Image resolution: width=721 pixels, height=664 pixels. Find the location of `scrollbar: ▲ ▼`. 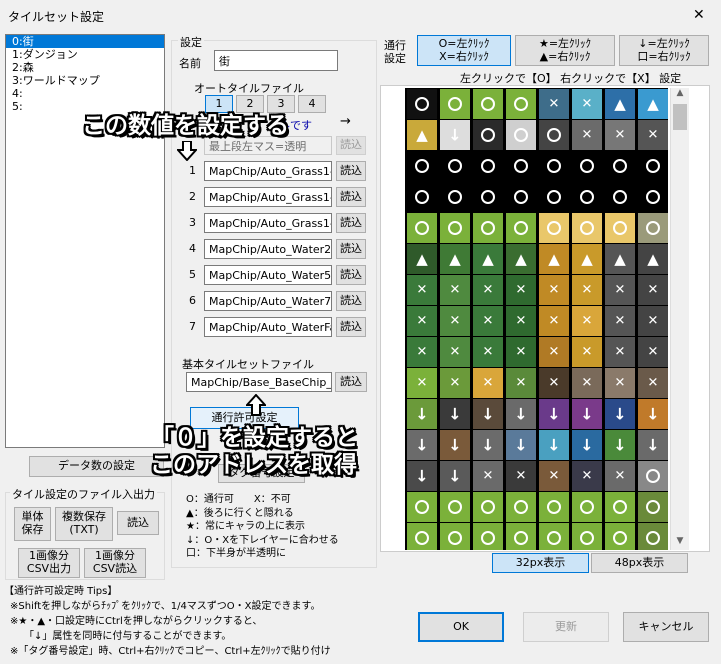

scrollbar: ▲ ▼ is located at coordinates (679, 319).